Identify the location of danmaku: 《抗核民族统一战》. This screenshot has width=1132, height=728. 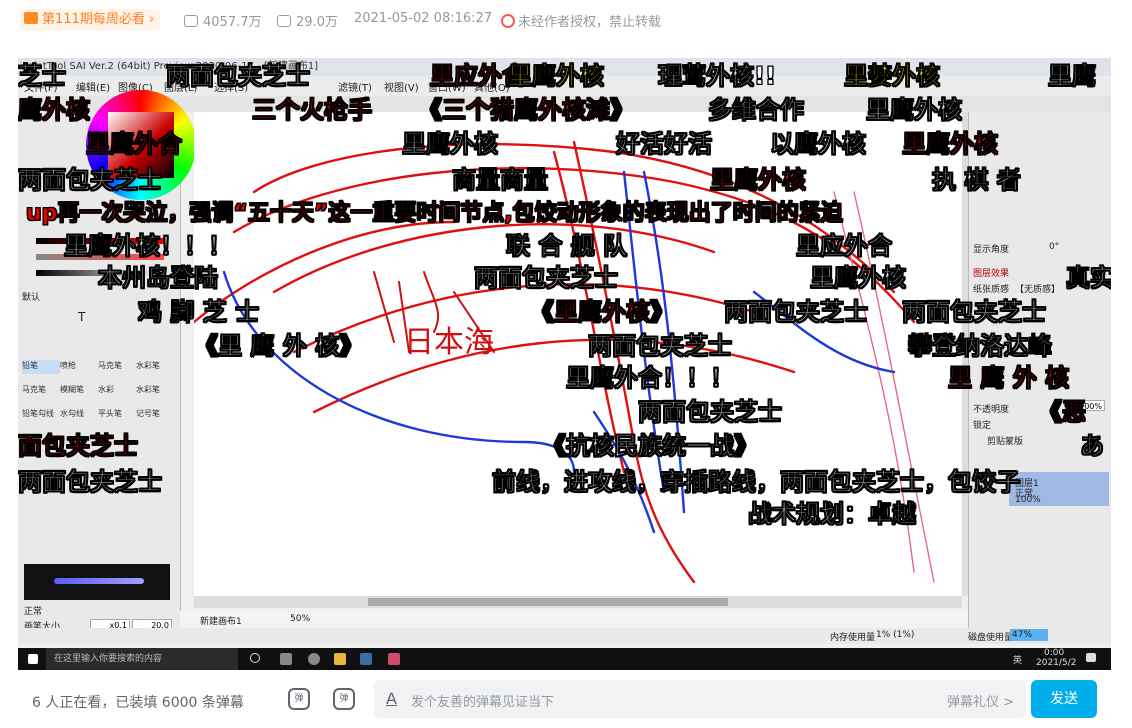
(650, 446).